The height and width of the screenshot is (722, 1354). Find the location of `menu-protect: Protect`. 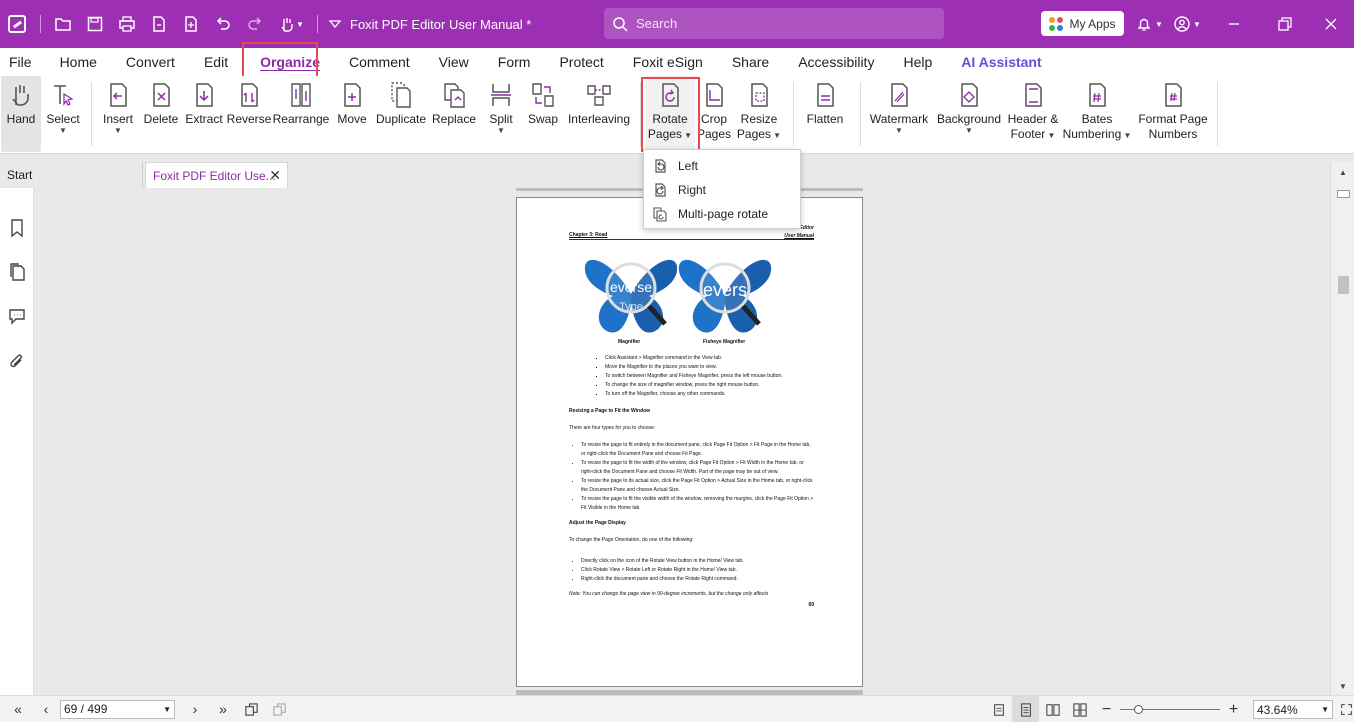

menu-protect: Protect is located at coordinates (575, 62).